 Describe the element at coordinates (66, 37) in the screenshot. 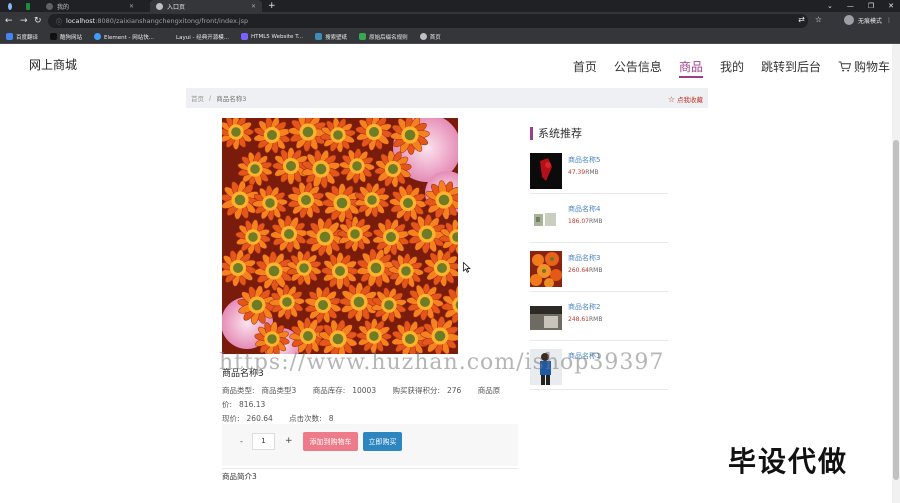

I see `bookmark-item: 酷狗网站` at that location.